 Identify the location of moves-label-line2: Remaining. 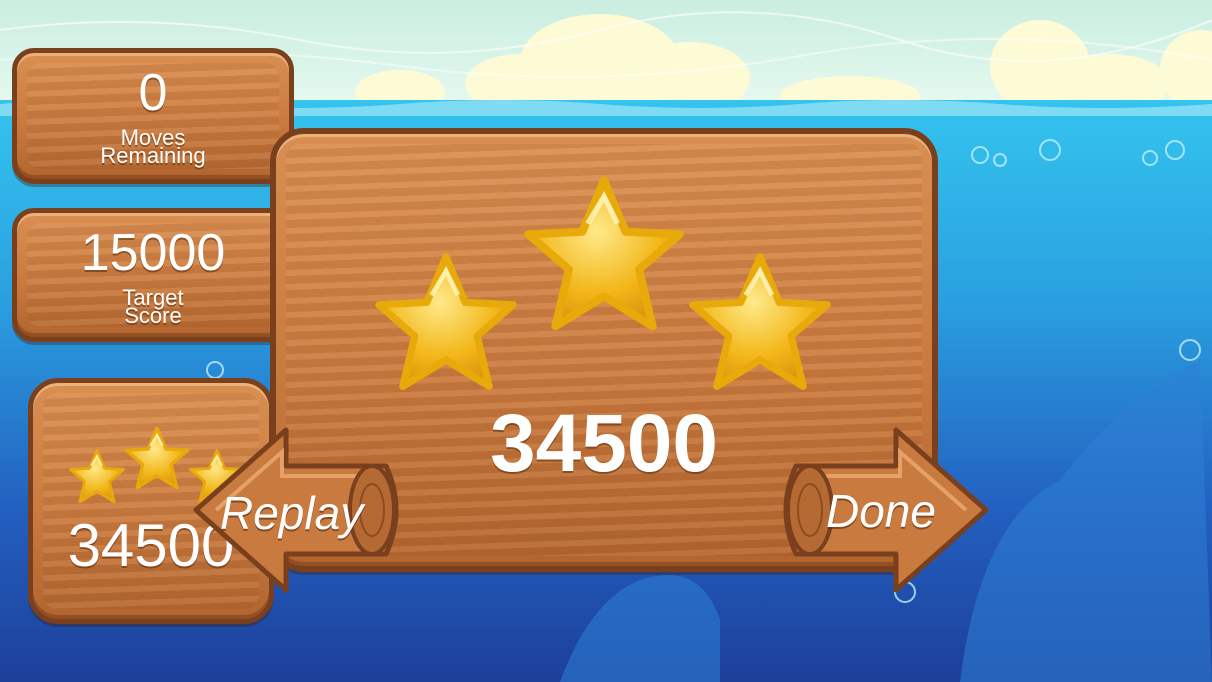
(153, 155).